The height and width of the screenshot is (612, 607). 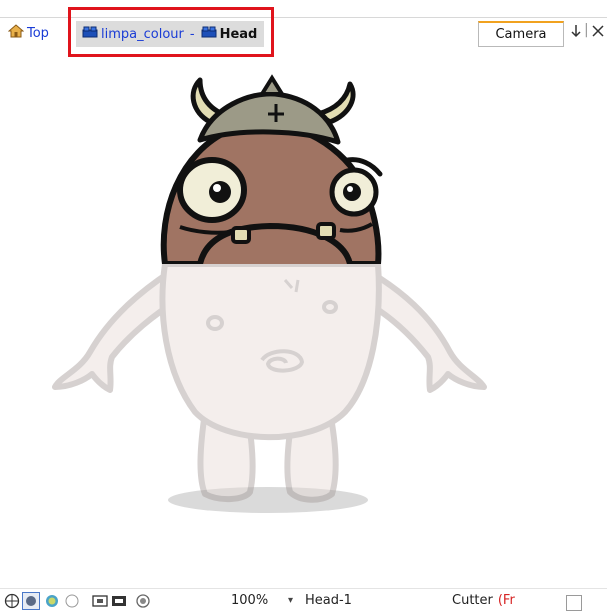 What do you see at coordinates (72, 600) in the screenshot?
I see `light-table-icon` at bounding box center [72, 600].